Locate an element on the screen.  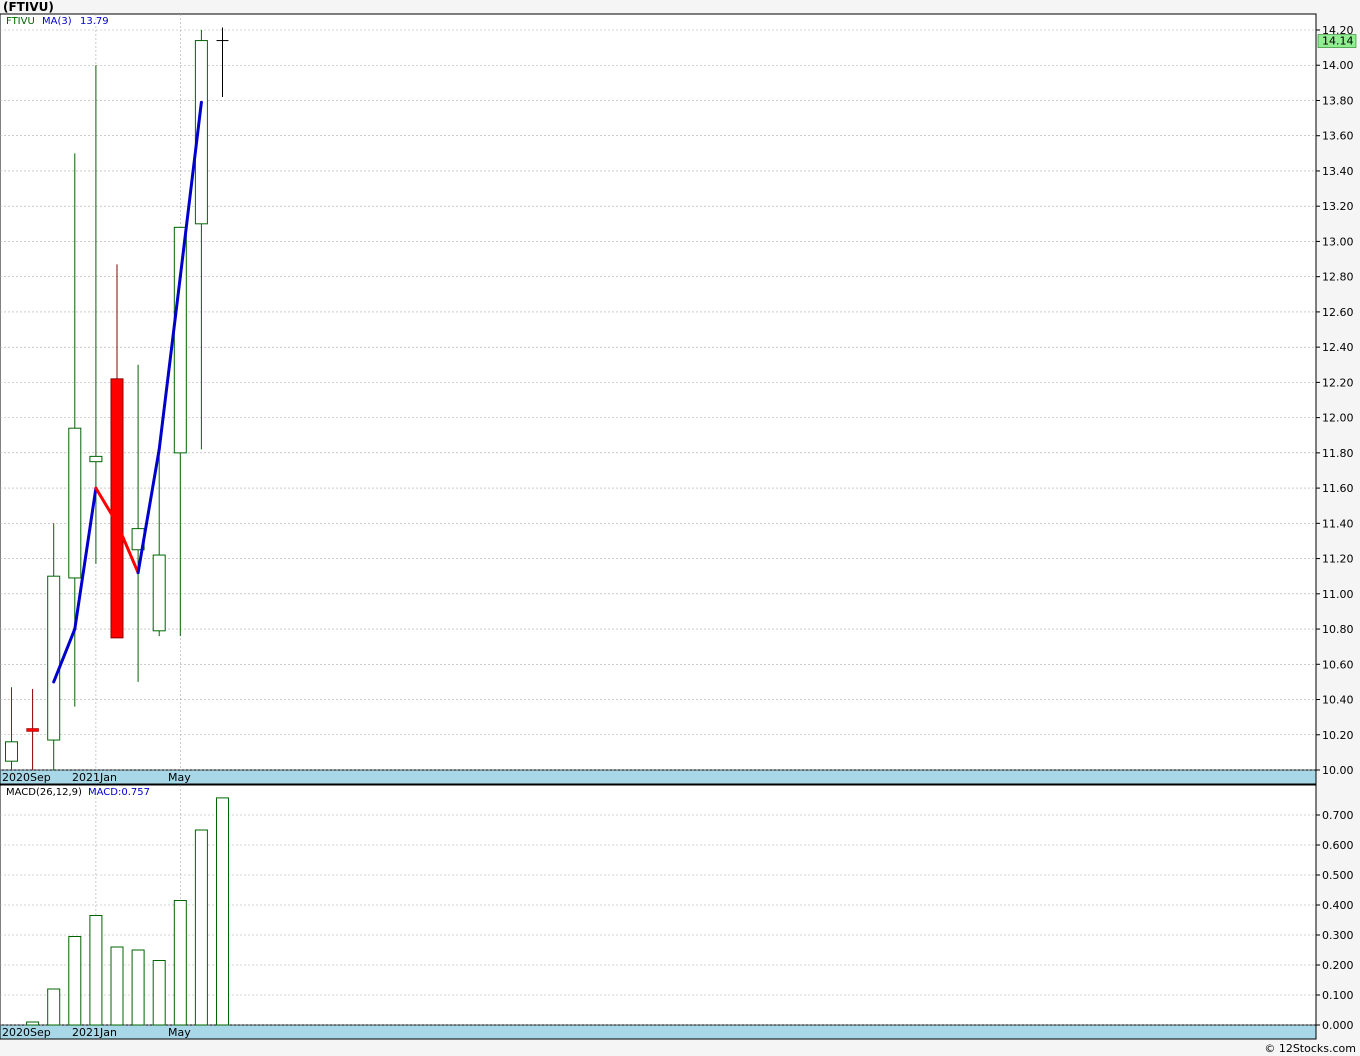
symbol-label: FTIVU is located at coordinates (20, 21).